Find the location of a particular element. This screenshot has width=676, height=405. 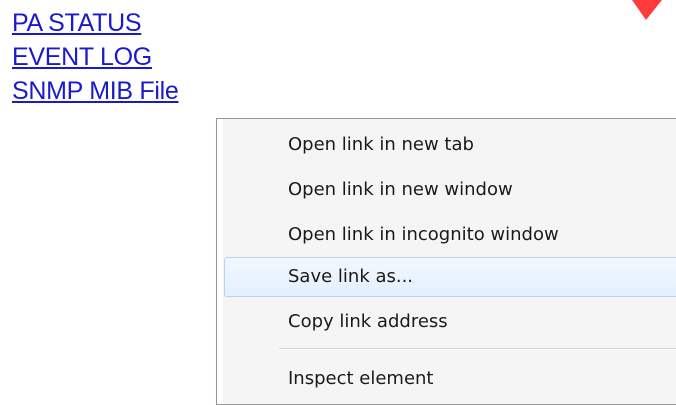

menu-separator is located at coordinates (477, 349).